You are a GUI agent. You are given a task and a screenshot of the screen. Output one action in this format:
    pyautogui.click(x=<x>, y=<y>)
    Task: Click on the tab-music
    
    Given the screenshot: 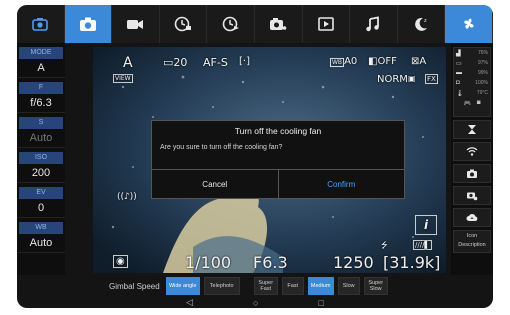 What is the action you would take?
    pyautogui.click(x=374, y=24)
    